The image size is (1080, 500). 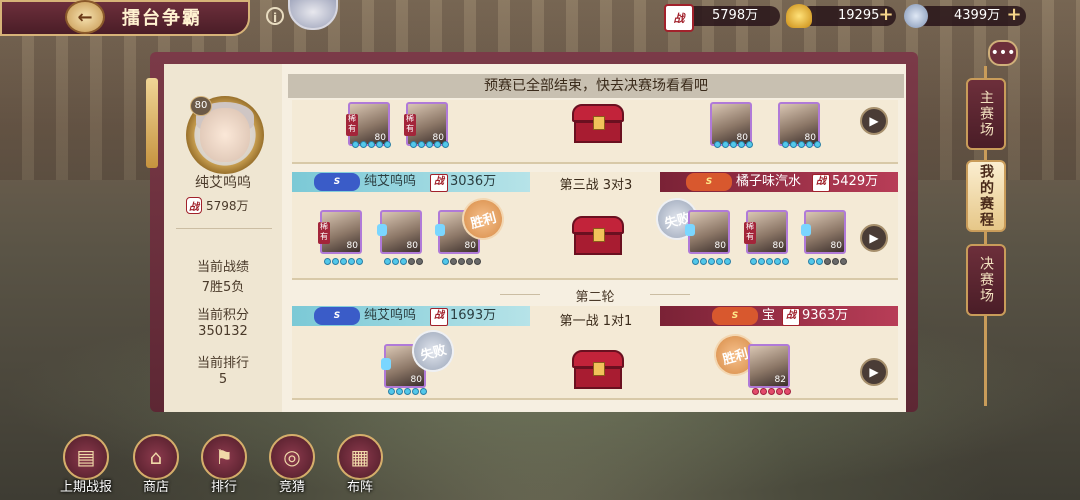 What do you see at coordinates (223, 331) in the screenshot?
I see `stat-points-value: 350132` at bounding box center [223, 331].